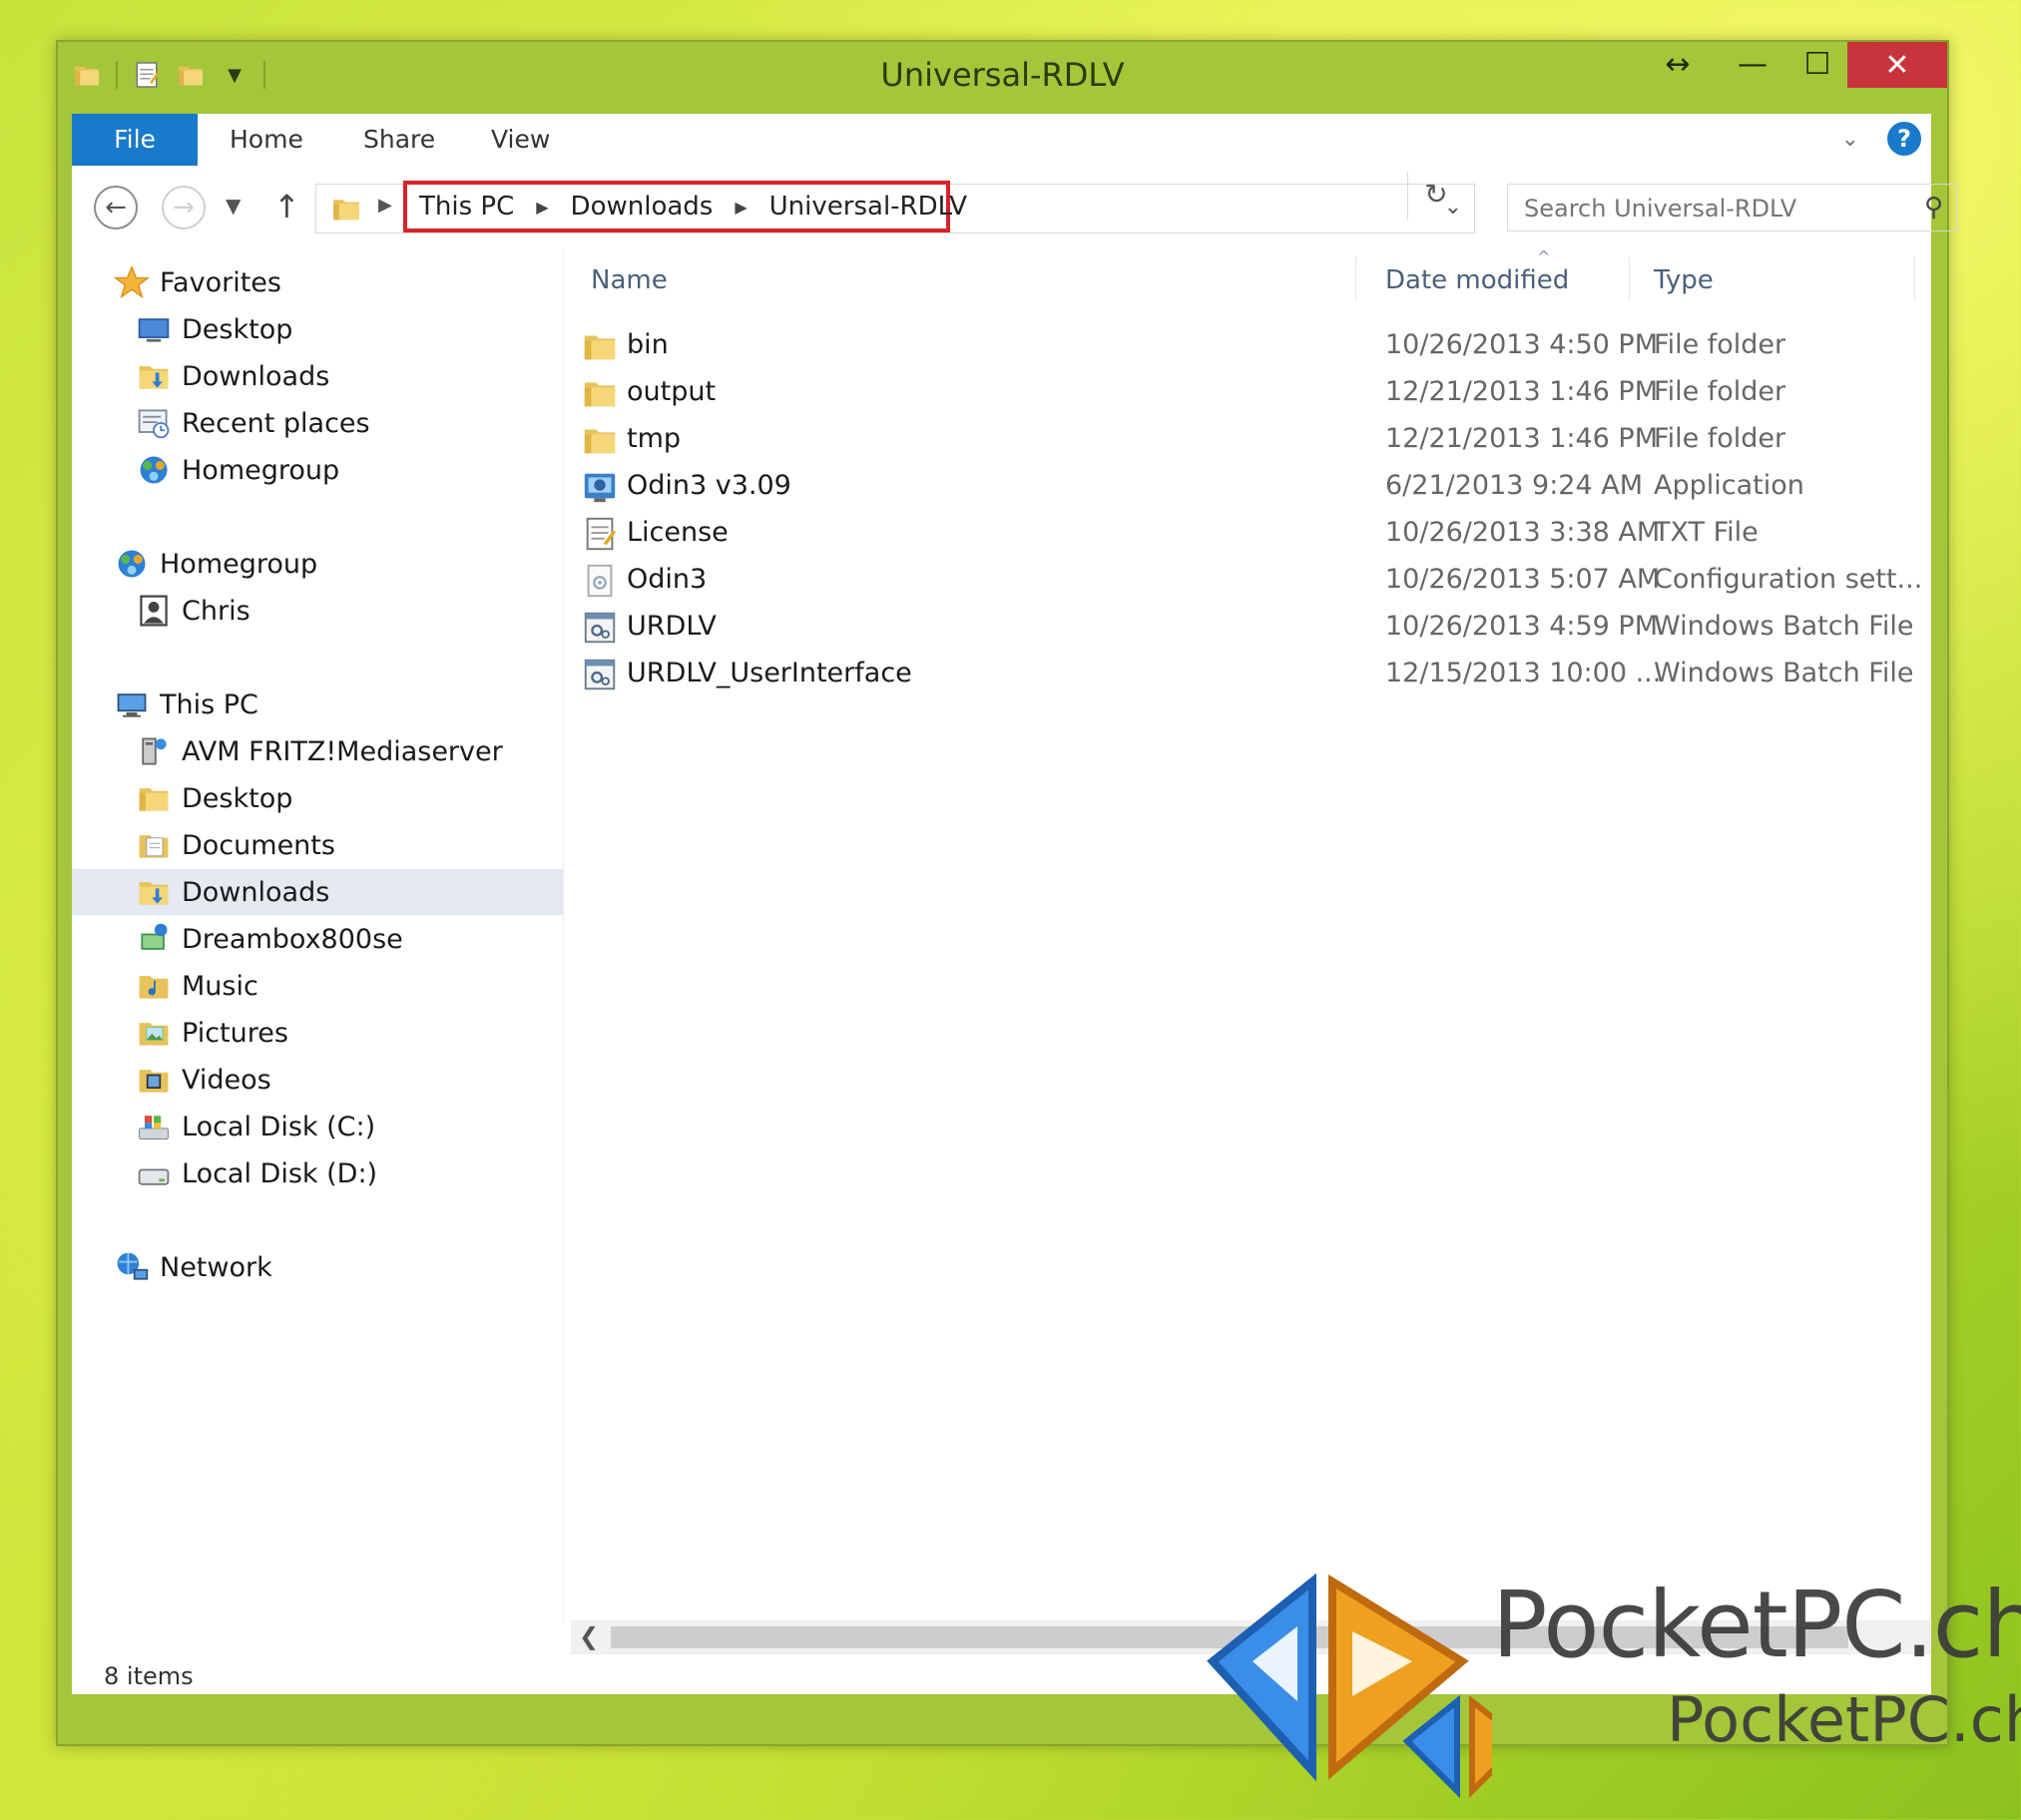 This screenshot has height=1820, width=2021. Describe the element at coordinates (1817, 64) in the screenshot. I see `maximize-button: ☐` at that location.